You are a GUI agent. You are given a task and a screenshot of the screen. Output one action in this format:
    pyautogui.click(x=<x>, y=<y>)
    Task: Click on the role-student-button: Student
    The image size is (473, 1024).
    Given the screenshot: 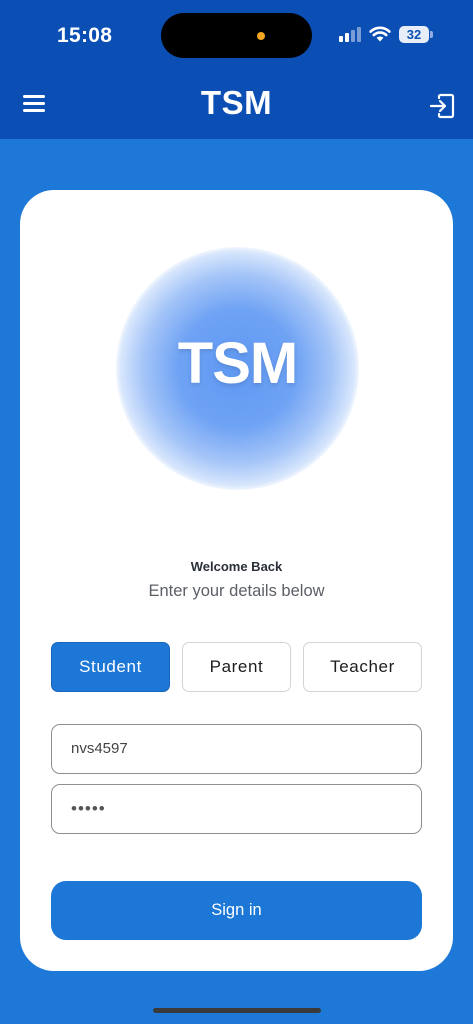 What is the action you would take?
    pyautogui.click(x=110, y=667)
    